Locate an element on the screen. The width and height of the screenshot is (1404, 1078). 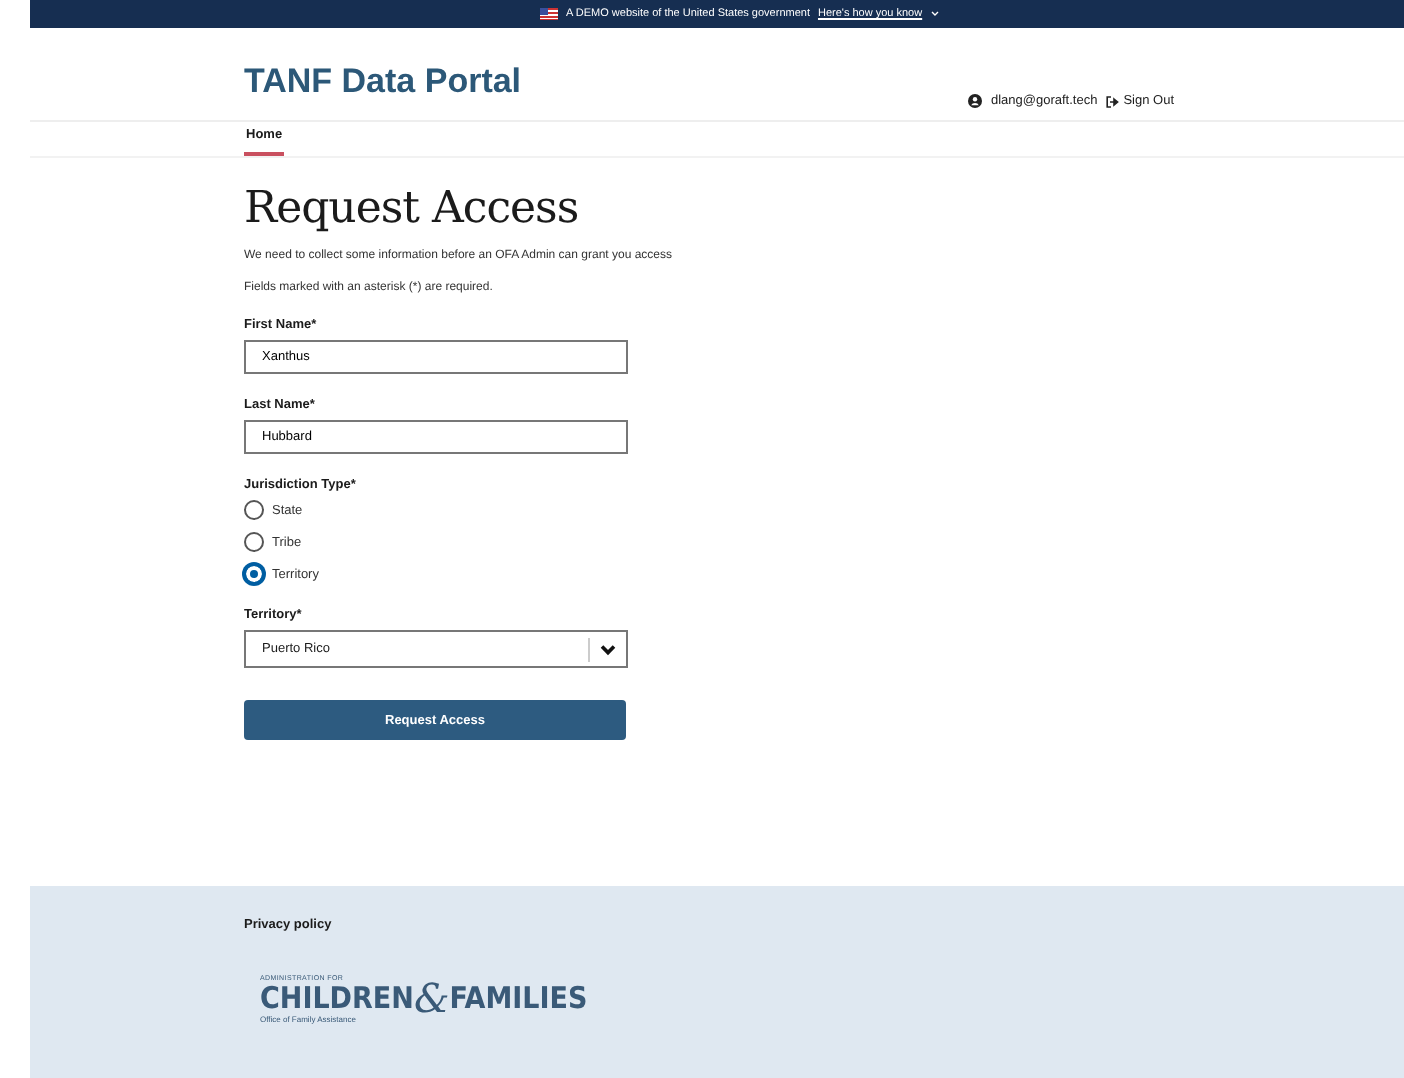
flag-icon is located at coordinates (549, 14).